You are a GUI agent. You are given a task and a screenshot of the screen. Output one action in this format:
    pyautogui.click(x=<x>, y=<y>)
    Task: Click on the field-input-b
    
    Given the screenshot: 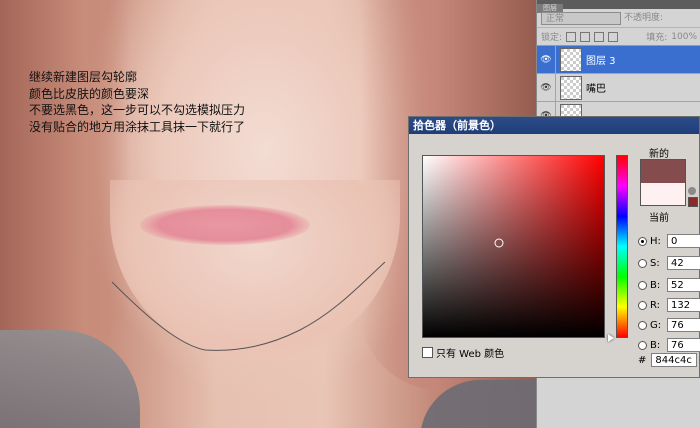 What is the action you would take?
    pyautogui.click(x=683, y=285)
    